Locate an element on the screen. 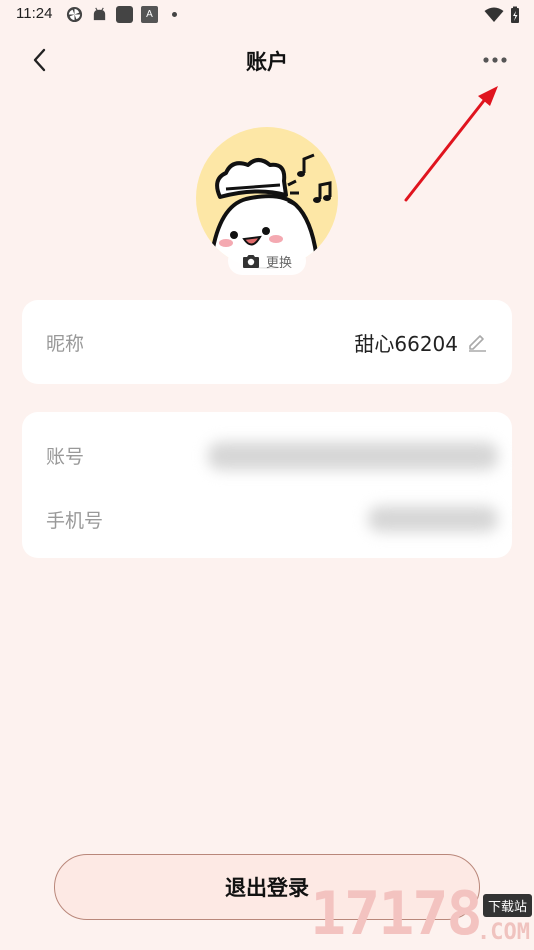 Image resolution: width=534 pixels, height=950 pixels. watermark-suffix: .COM is located at coordinates (503, 932).